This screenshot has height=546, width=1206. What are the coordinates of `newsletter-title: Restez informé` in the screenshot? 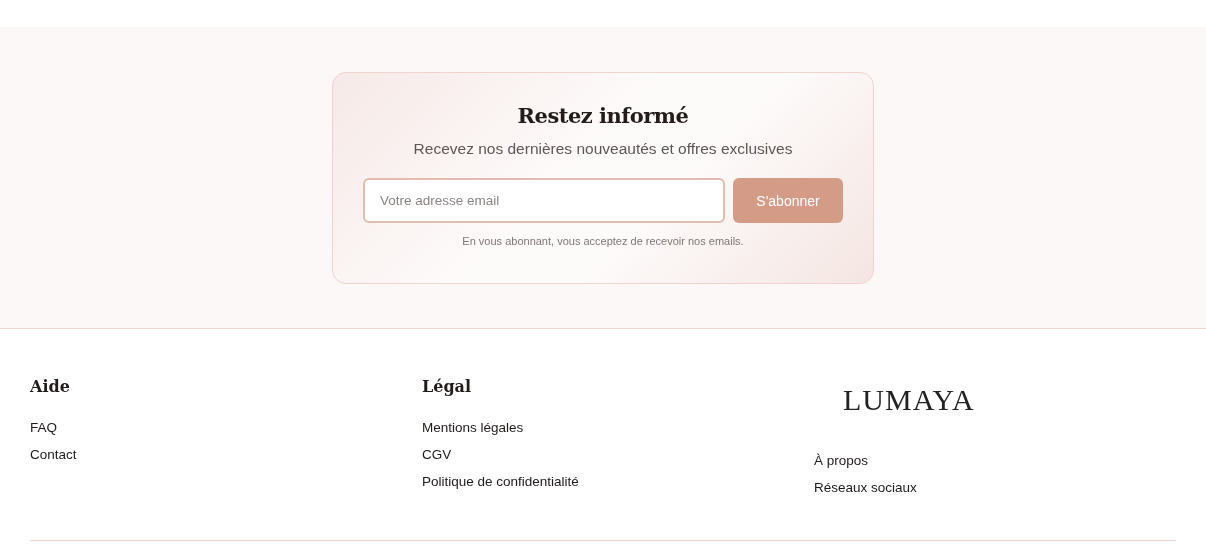 It's located at (603, 115).